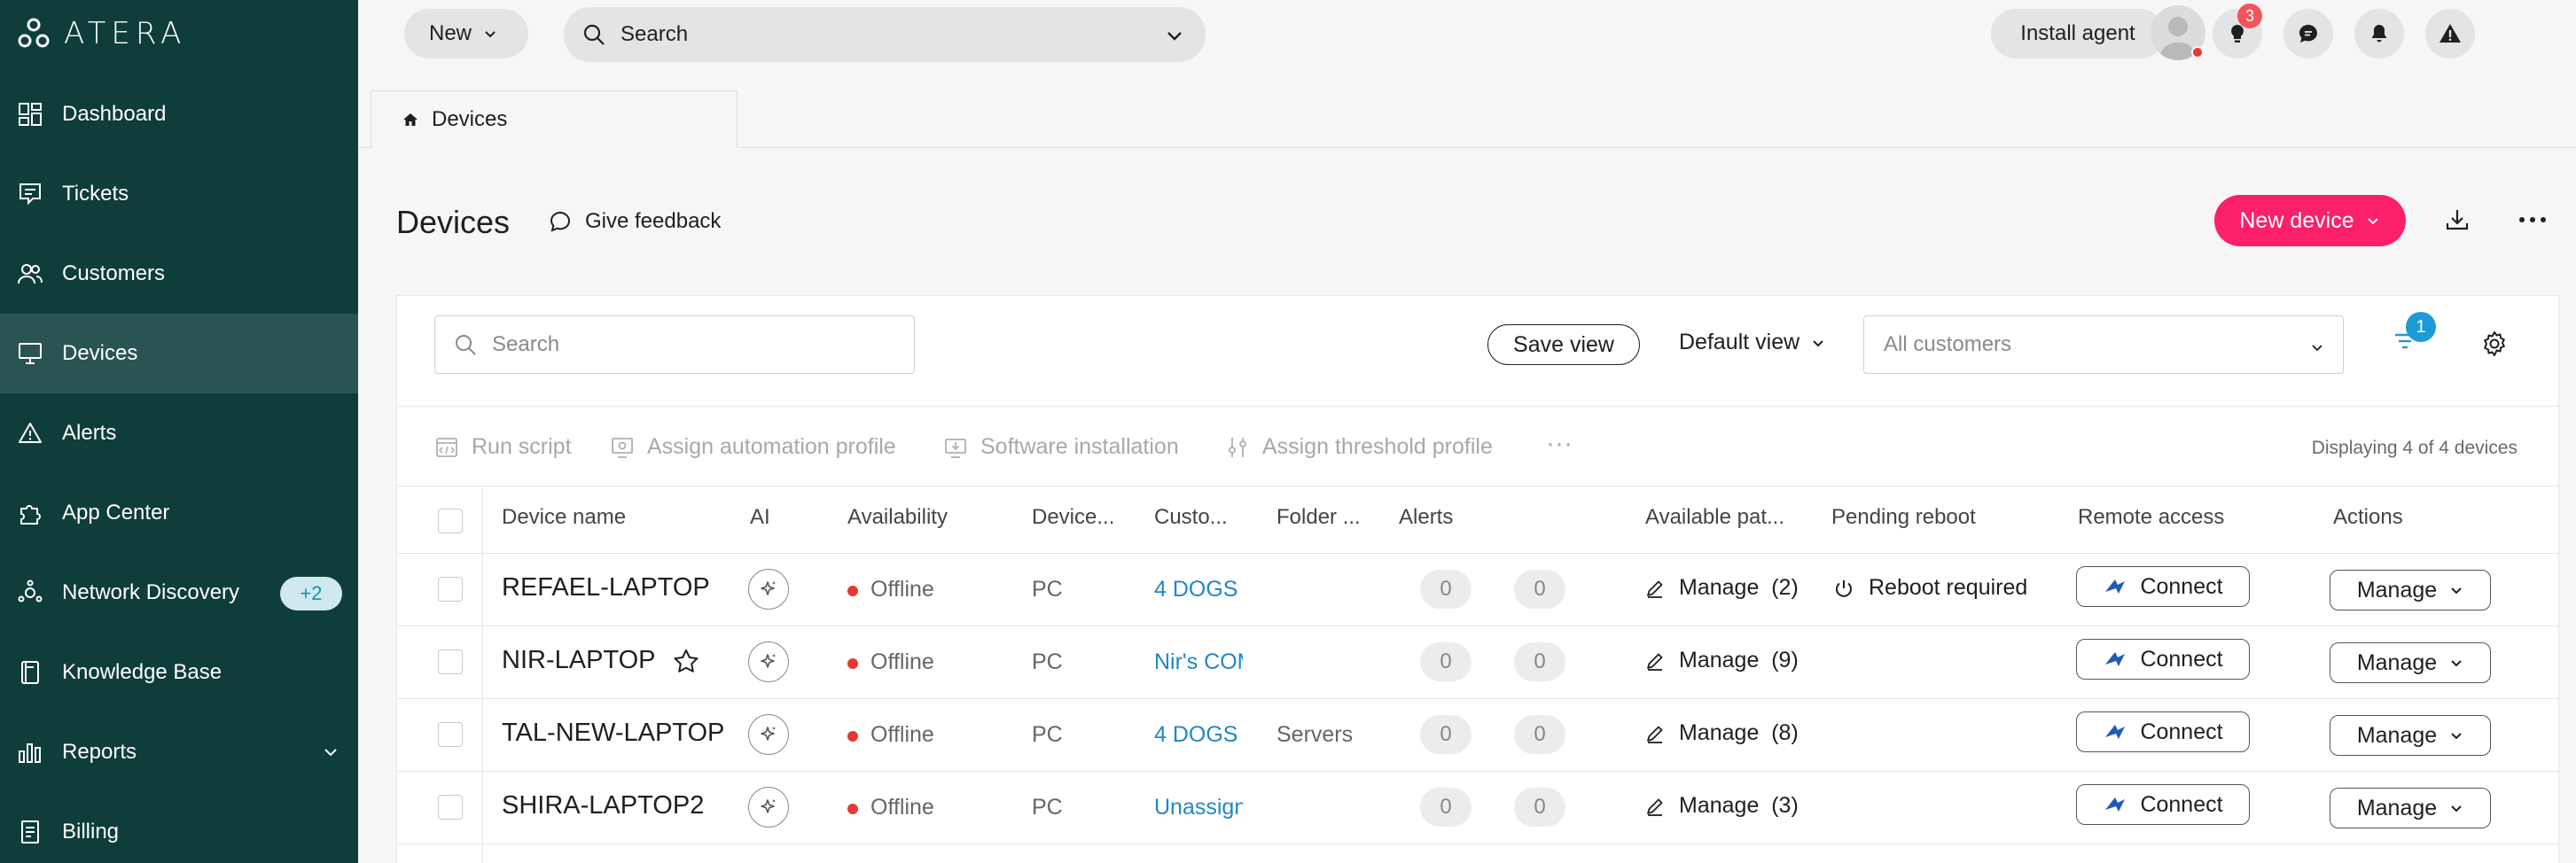 The image size is (2576, 863). What do you see at coordinates (2368, 517) in the screenshot?
I see `column-header-actions: Actions` at bounding box center [2368, 517].